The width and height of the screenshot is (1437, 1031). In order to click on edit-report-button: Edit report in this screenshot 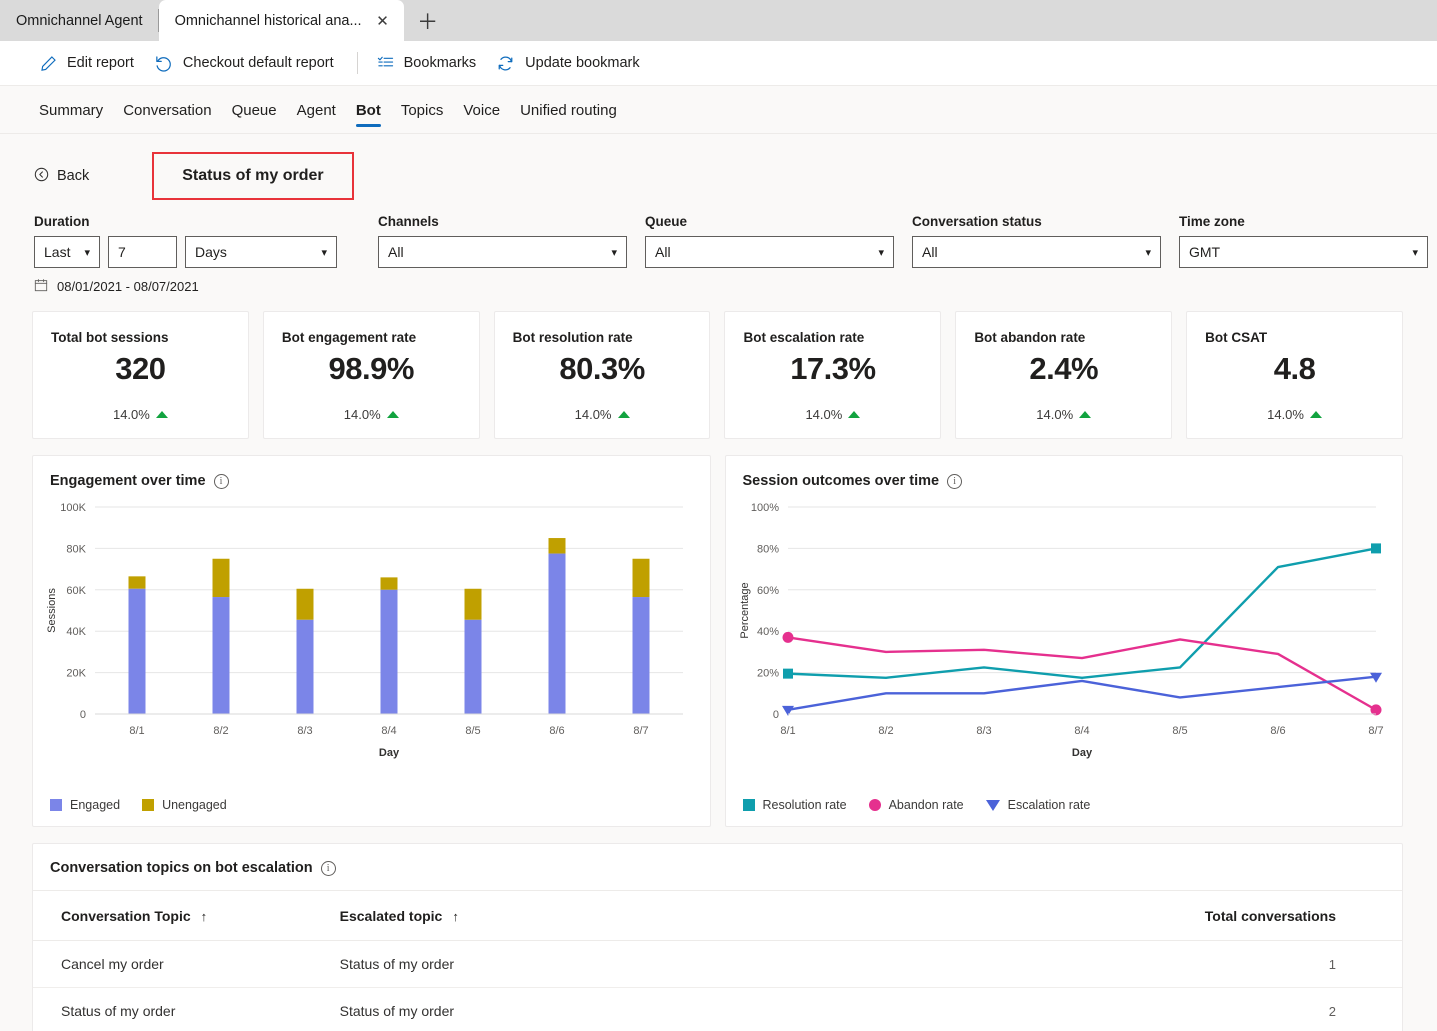, I will do `click(91, 63)`.